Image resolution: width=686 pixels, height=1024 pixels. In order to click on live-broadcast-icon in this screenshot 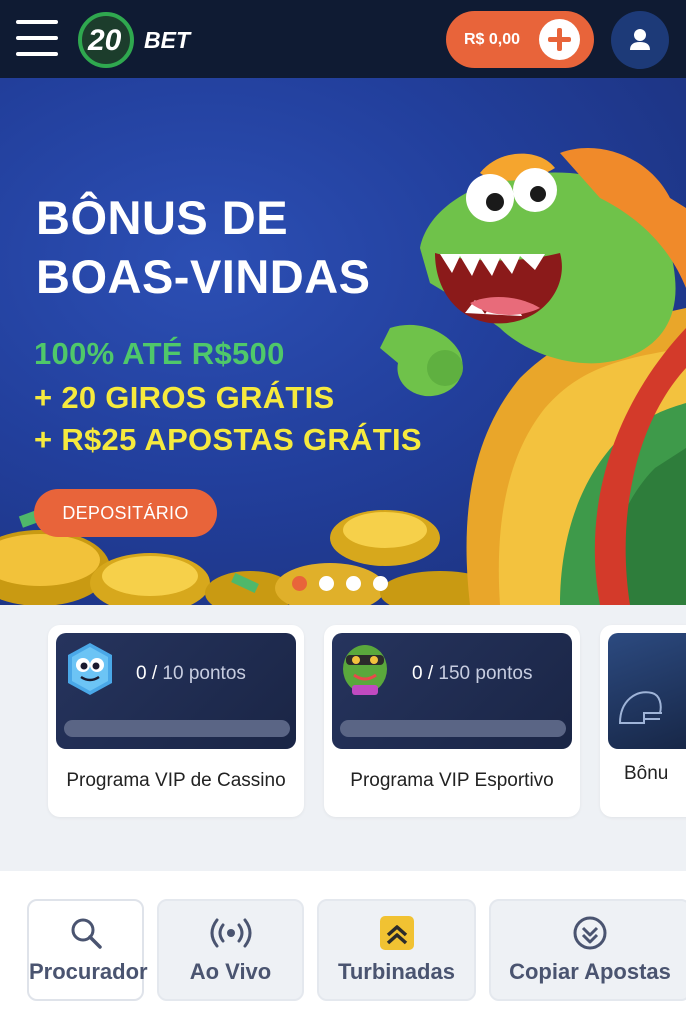, I will do `click(230, 933)`.